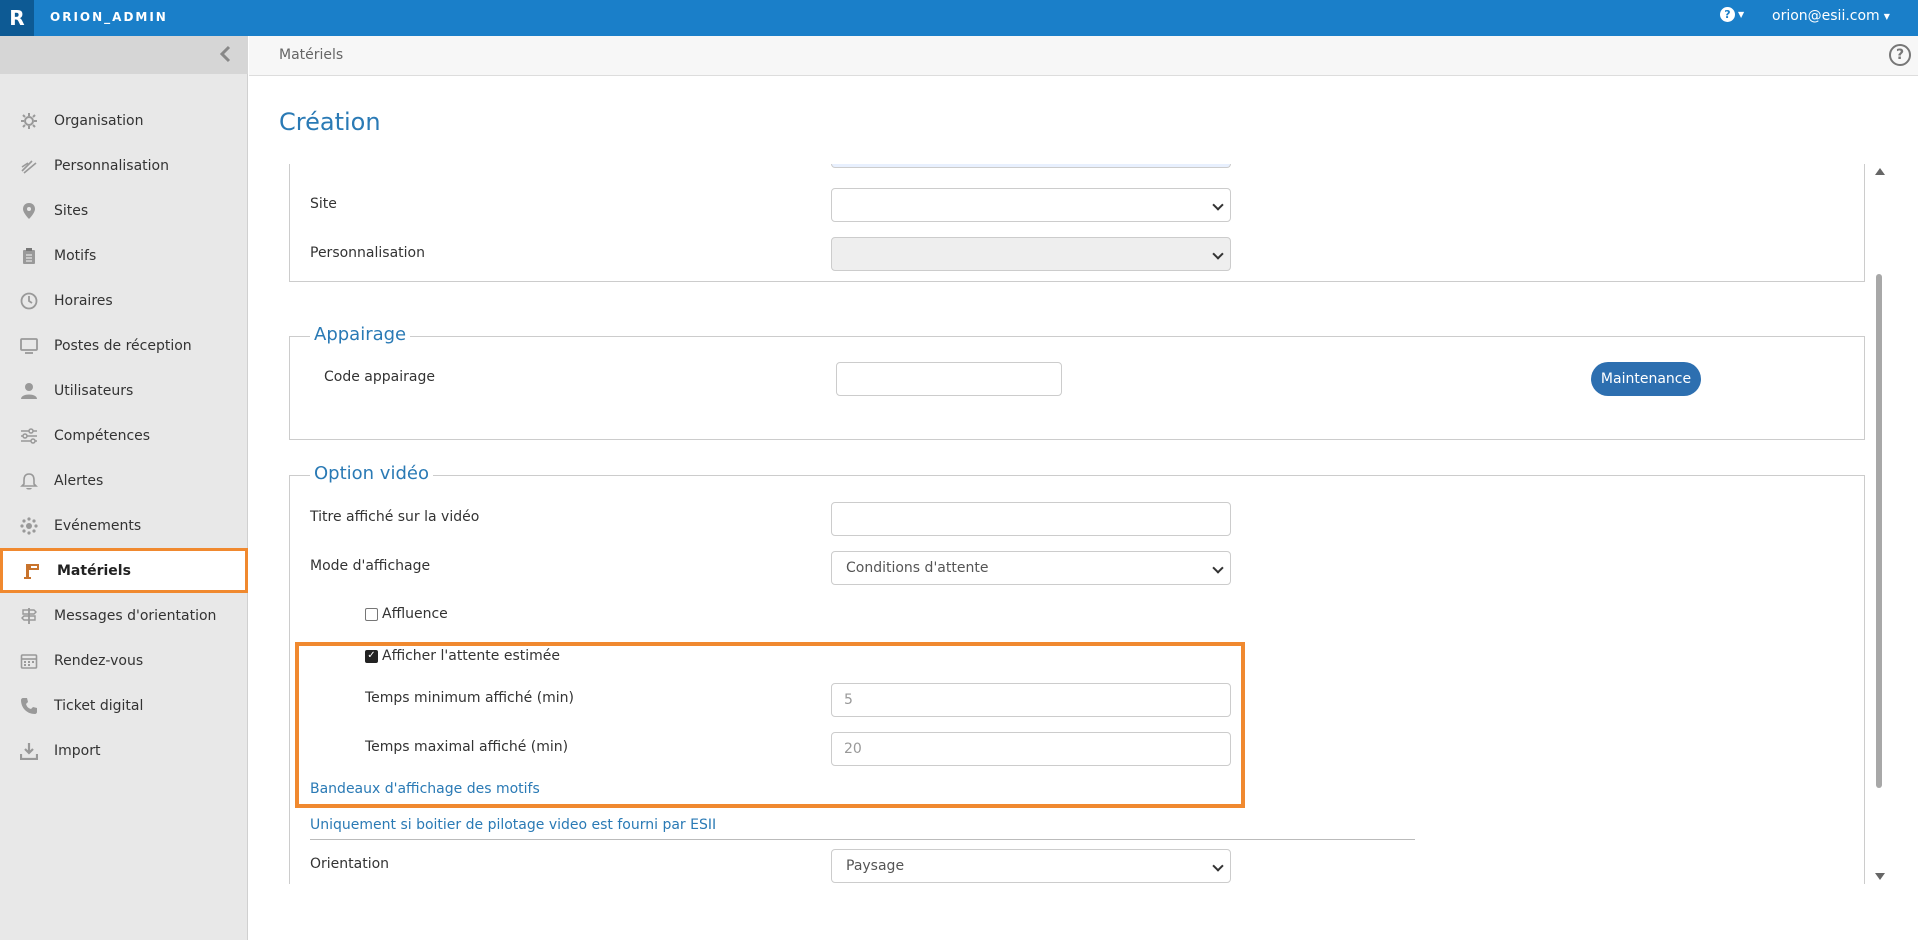  What do you see at coordinates (1646, 379) in the screenshot?
I see `maintenance-button: Maintenance` at bounding box center [1646, 379].